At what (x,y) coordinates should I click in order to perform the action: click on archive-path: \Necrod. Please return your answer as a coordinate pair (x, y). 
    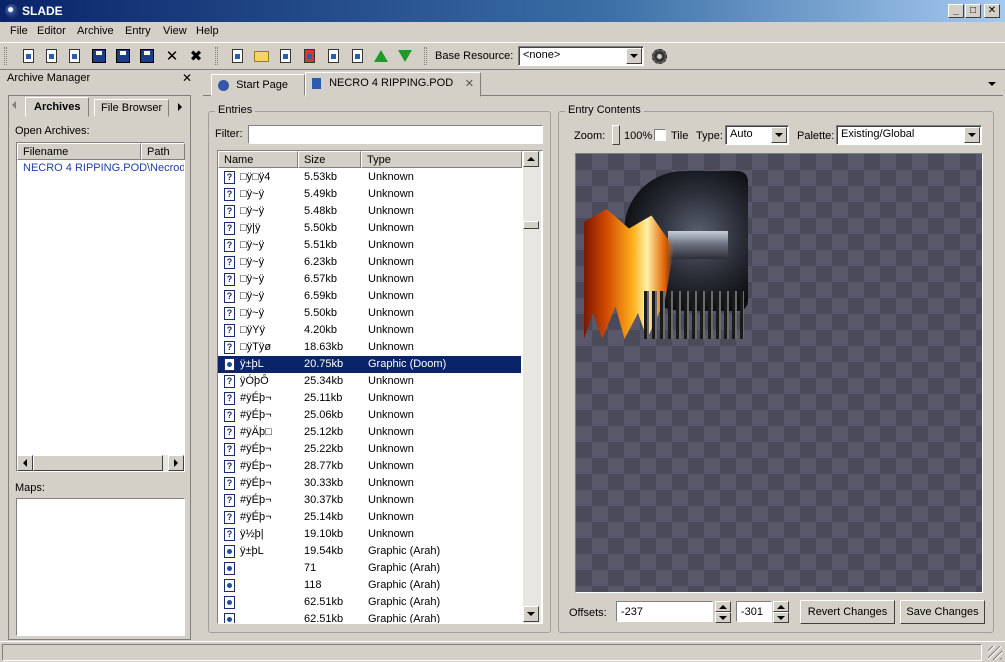
    Looking at the image, I should click on (165, 168).